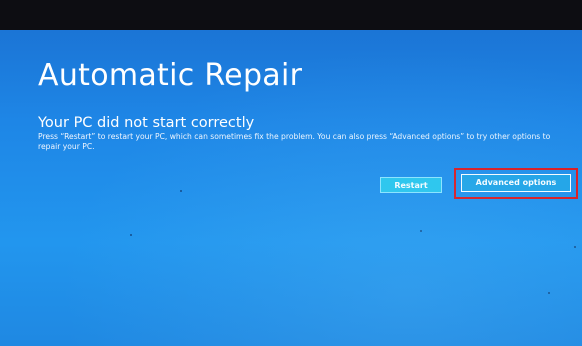  What do you see at coordinates (291, 15) in the screenshot?
I see `monitor-bezel` at bounding box center [291, 15].